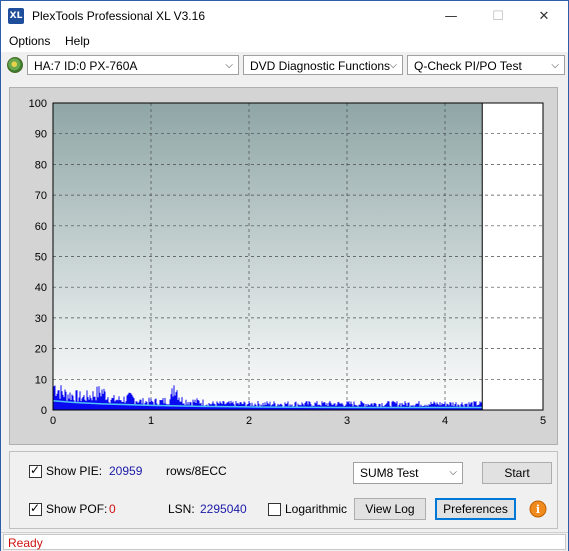 The width and height of the screenshot is (569, 551). Describe the element at coordinates (35, 508) in the screenshot. I see `show-pof-checkbox` at that location.